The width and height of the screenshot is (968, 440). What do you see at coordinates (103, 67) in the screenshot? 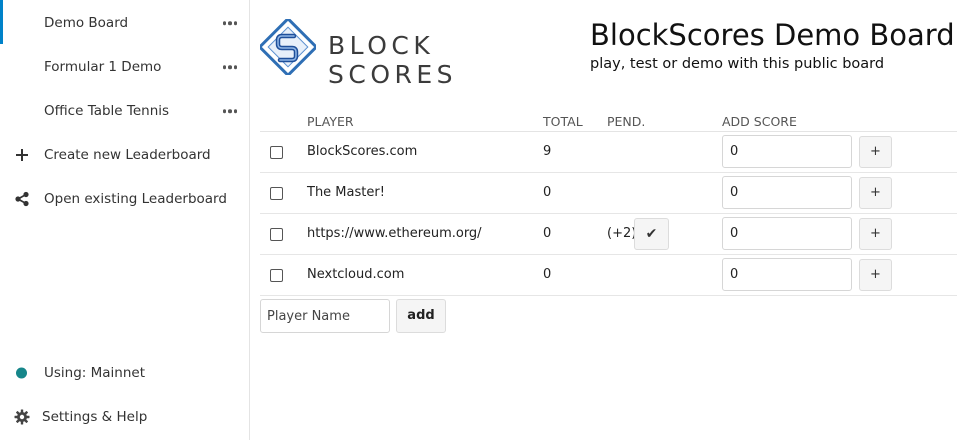
I see `sidebar-item-label: Formular 1 Demo` at bounding box center [103, 67].